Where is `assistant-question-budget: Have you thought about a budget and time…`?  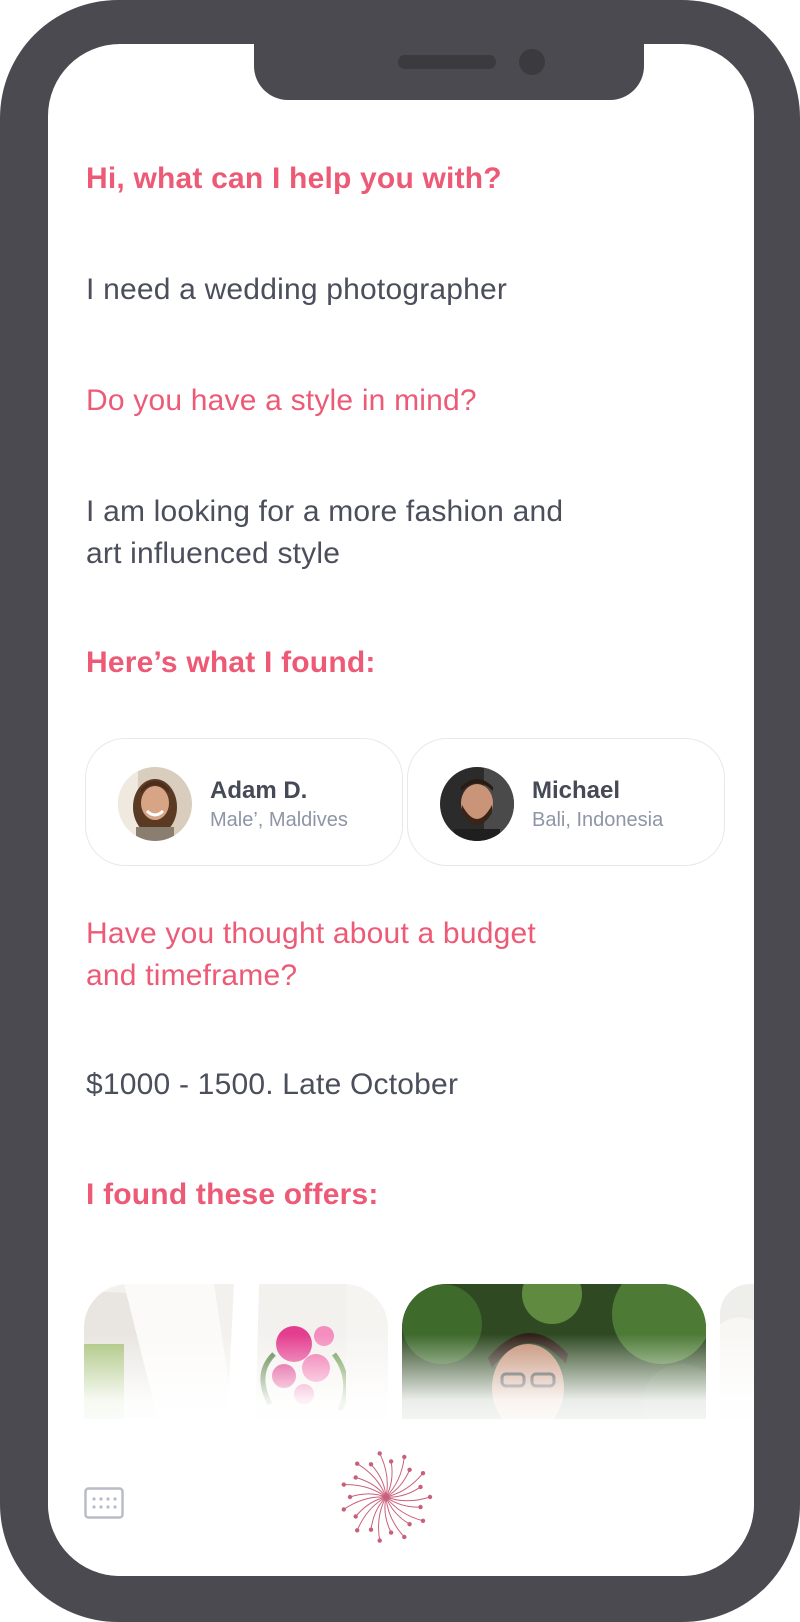
assistant-question-budget: Have you thought about a budget and time… is located at coordinates (311, 955).